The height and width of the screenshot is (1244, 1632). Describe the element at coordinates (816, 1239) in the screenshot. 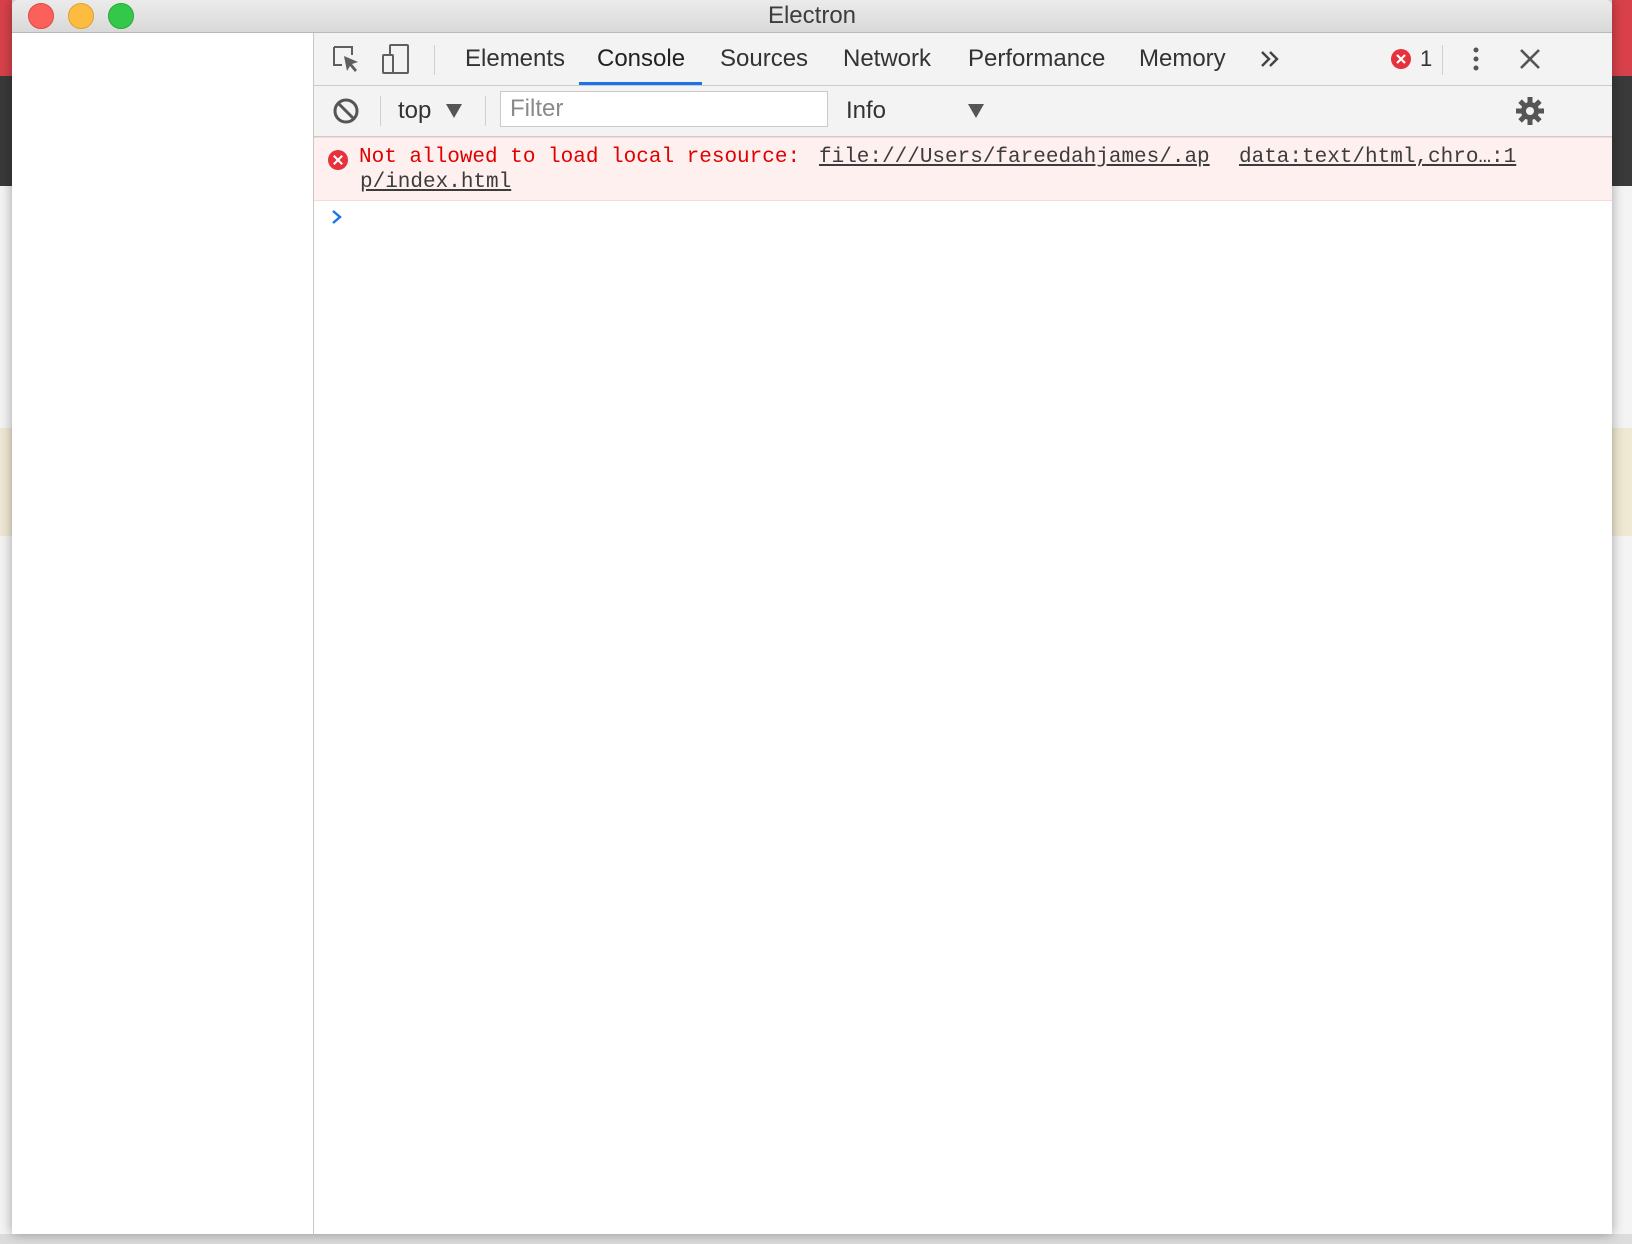

I see `background-bottom-edge` at that location.